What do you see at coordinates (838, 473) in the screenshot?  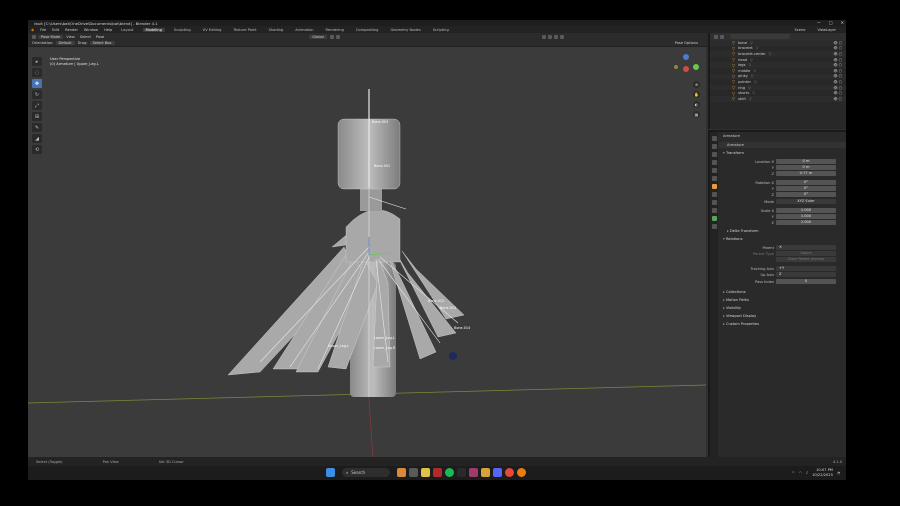 I see `notification-icon: ◔` at bounding box center [838, 473].